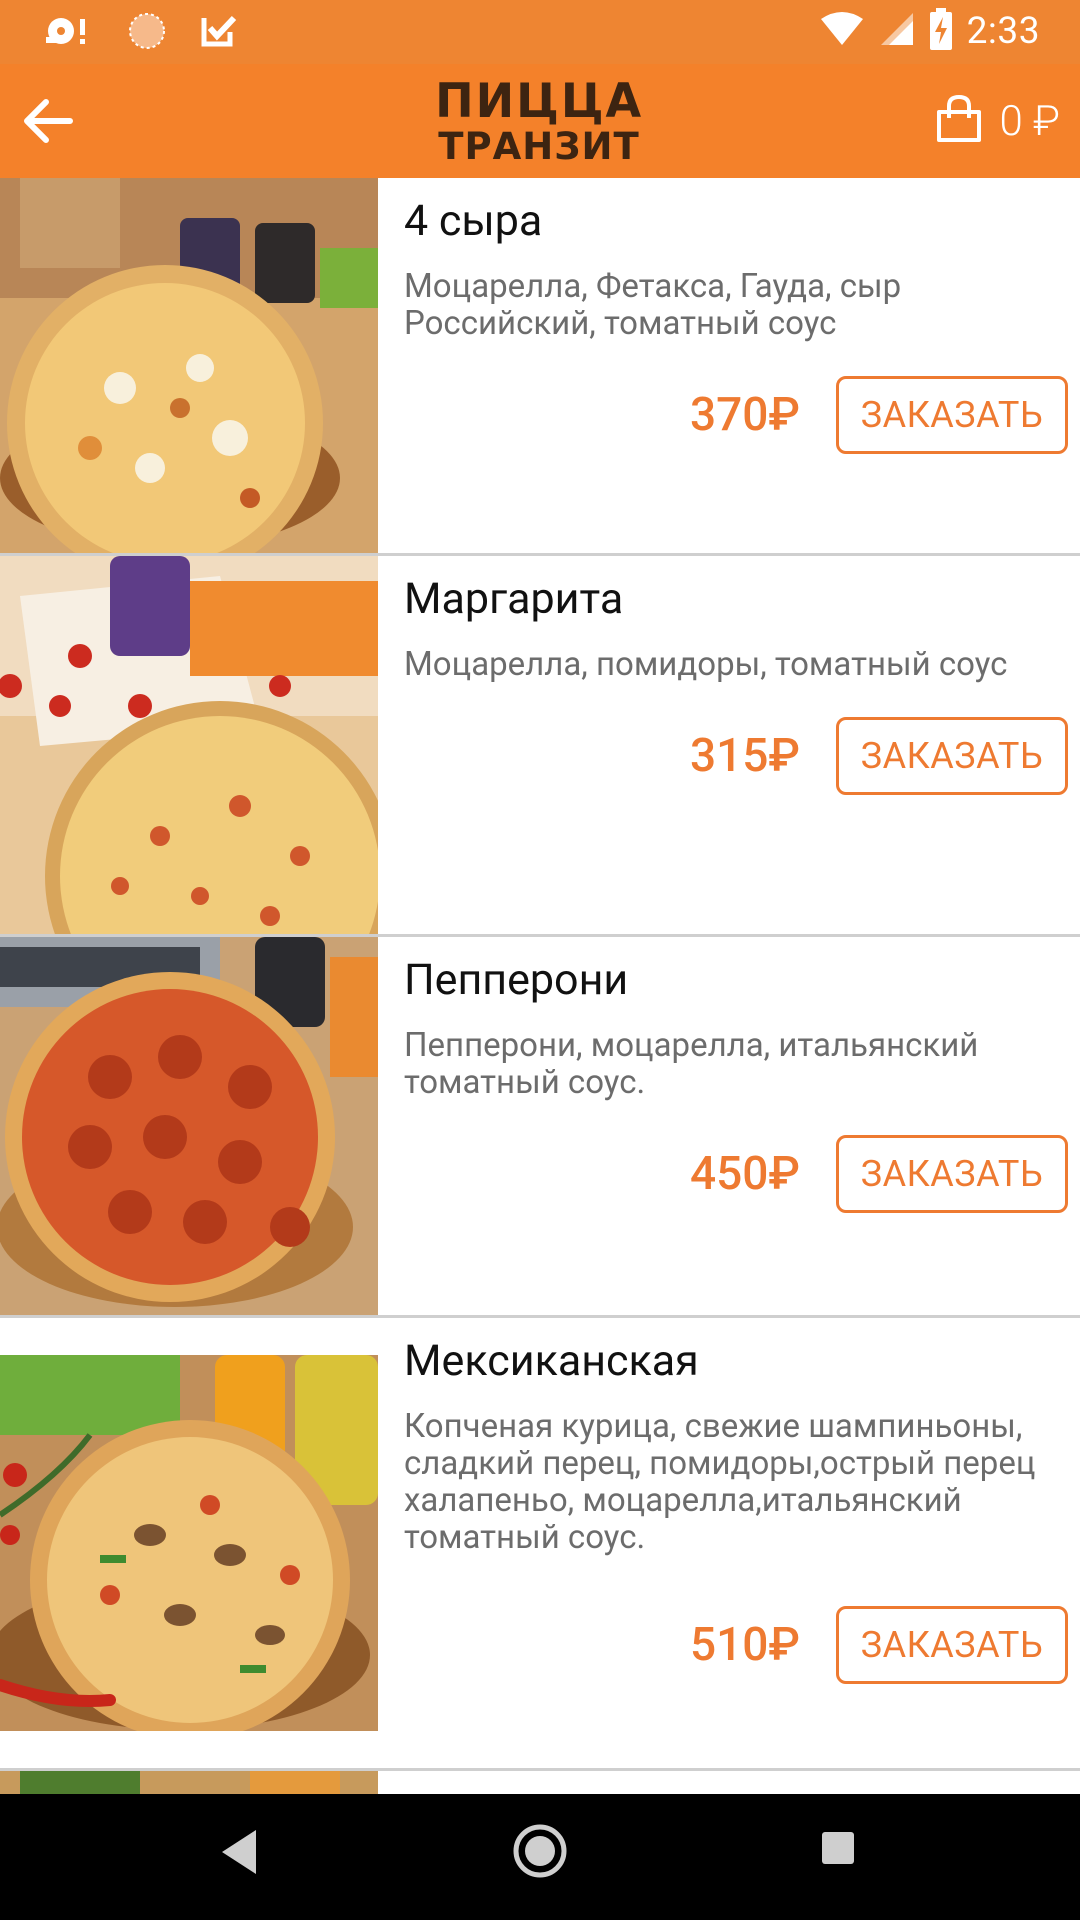 This screenshot has width=1080, height=1920. I want to click on price-row: 370₽ ЗАКАЗАТЬ, so click(879, 415).